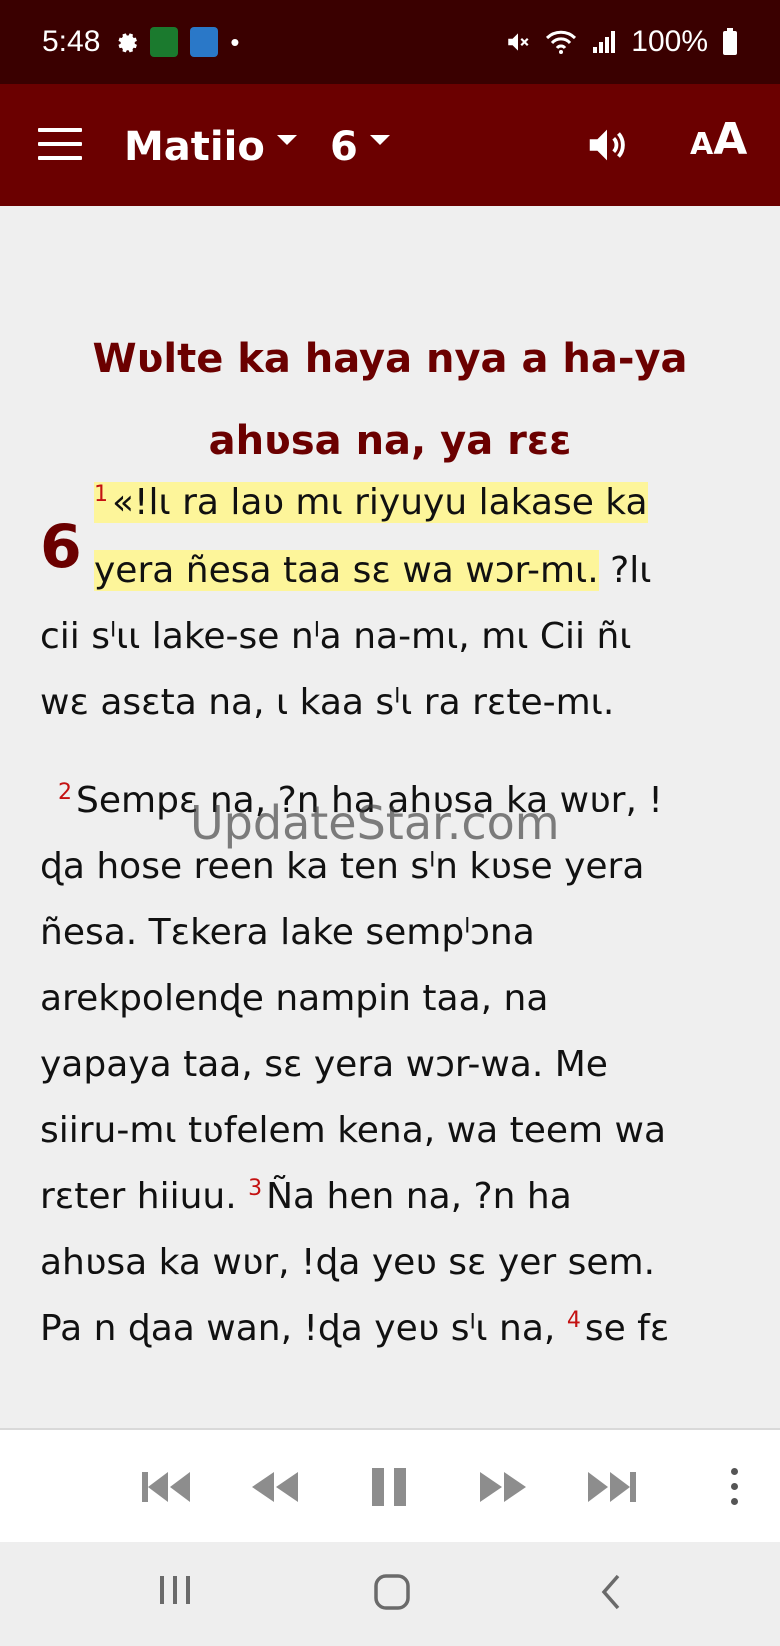 This screenshot has height=1646, width=780. Describe the element at coordinates (65, 792) in the screenshot. I see `verse-number: 2` at that location.